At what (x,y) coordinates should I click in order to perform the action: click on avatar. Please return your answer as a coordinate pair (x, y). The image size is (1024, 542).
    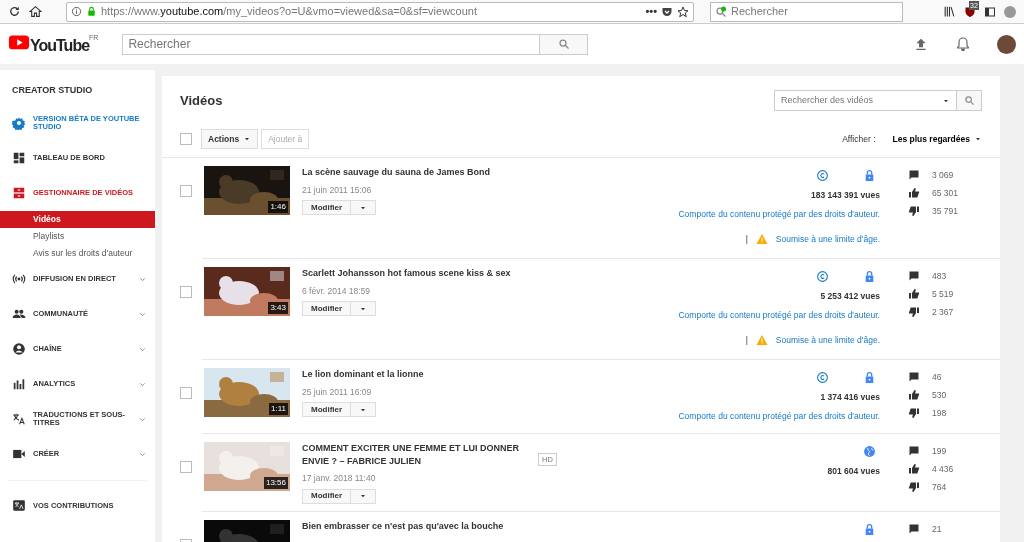
    Looking at the image, I should click on (1006, 44).